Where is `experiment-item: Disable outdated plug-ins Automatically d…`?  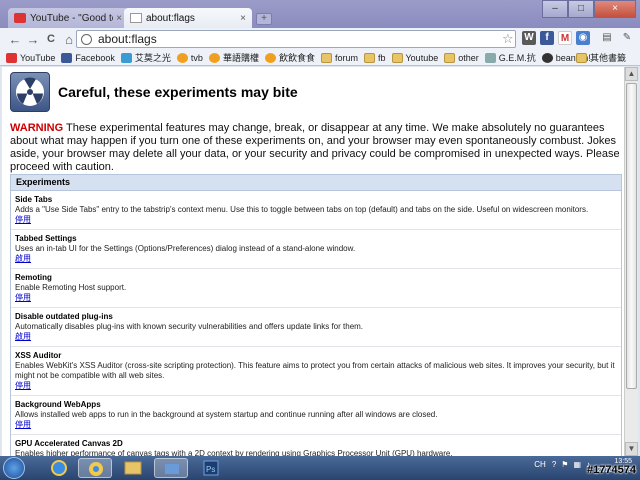 experiment-item: Disable outdated plug-ins Automatically d… is located at coordinates (316, 327).